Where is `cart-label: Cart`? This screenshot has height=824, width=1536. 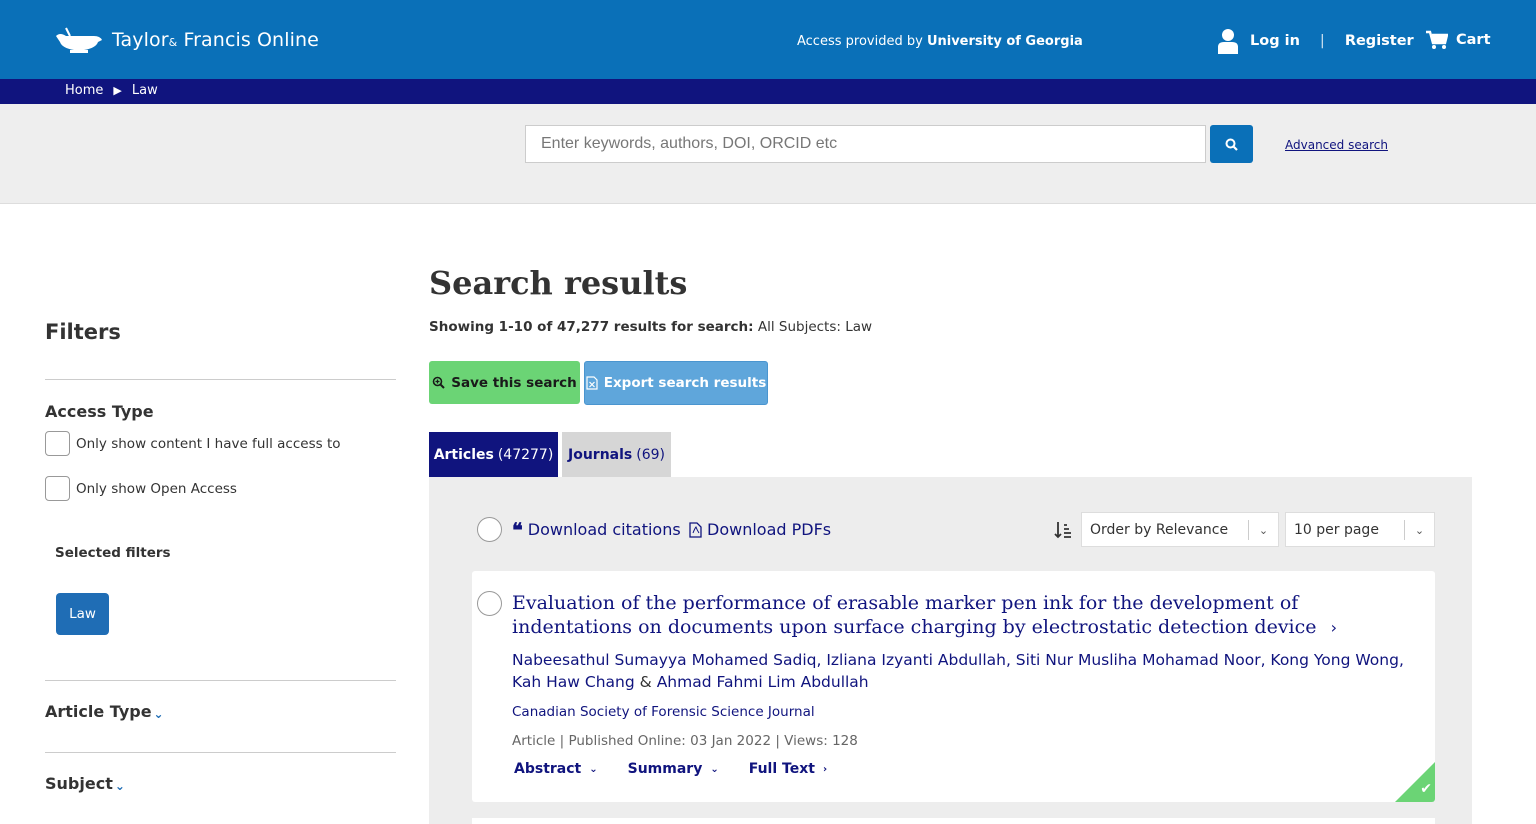 cart-label: Cart is located at coordinates (1473, 40).